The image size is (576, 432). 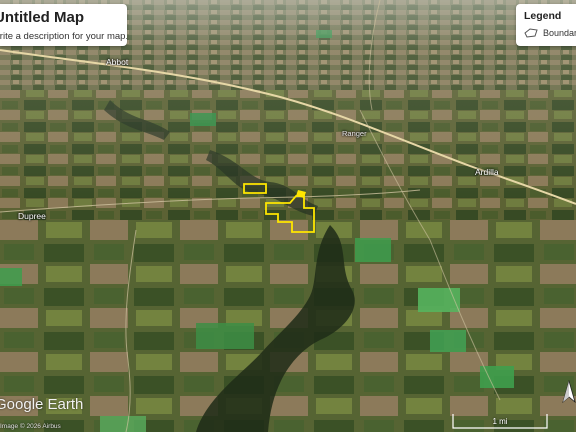 What do you see at coordinates (354, 133) in the screenshot?
I see `place-label-ranger: Ranger` at bounding box center [354, 133].